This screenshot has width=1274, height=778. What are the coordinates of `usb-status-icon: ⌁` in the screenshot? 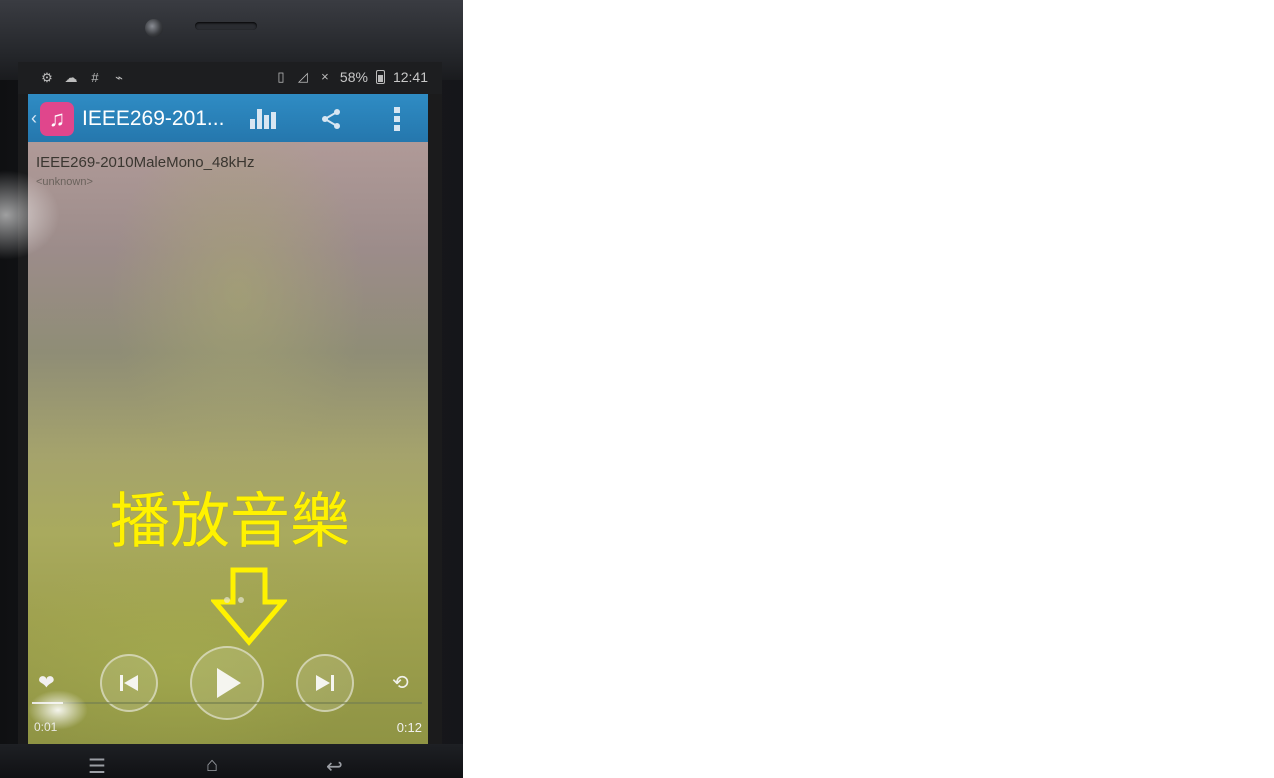 It's located at (119, 77).